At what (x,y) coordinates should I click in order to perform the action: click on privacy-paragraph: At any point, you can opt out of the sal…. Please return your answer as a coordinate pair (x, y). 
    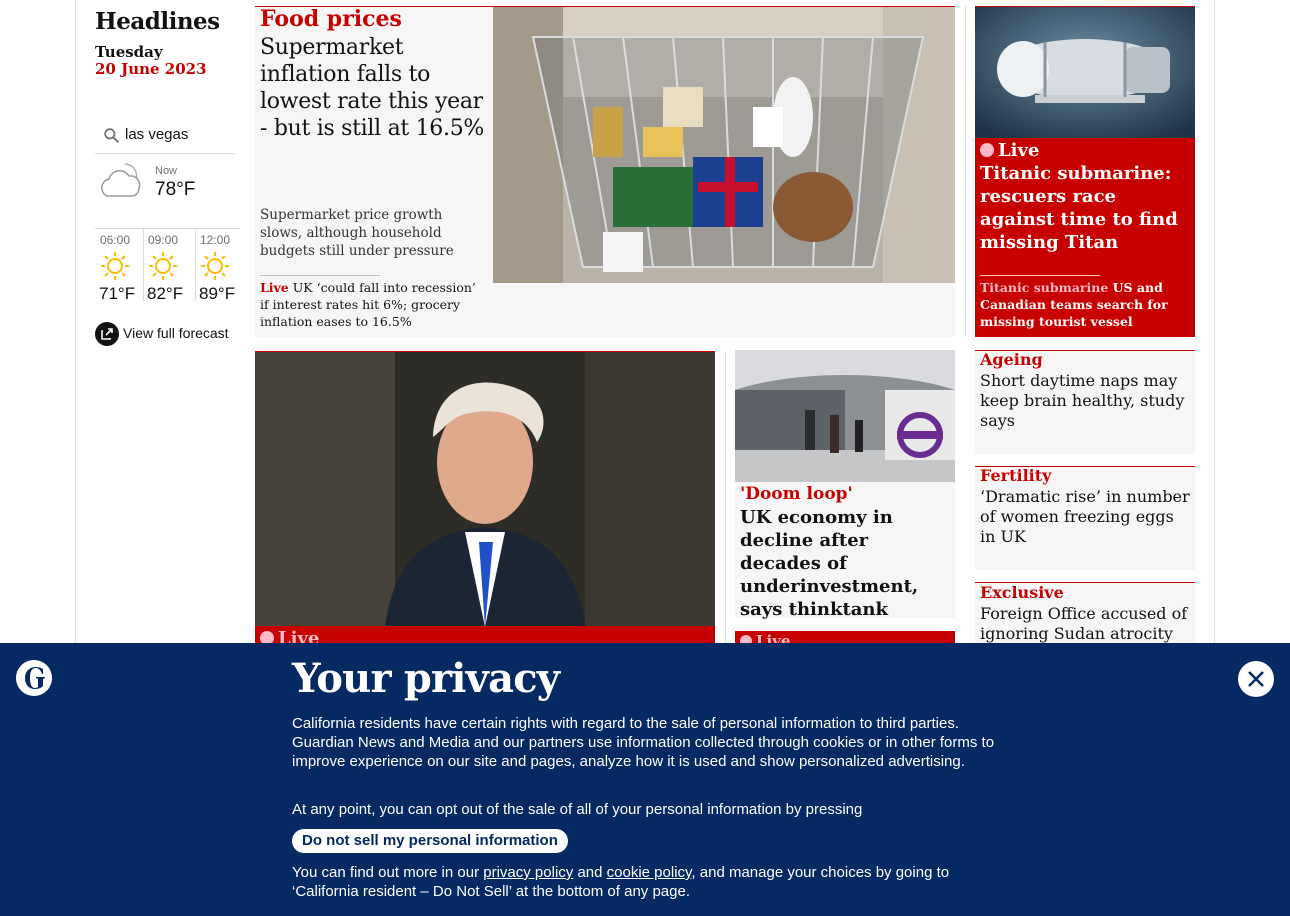
    Looking at the image, I should click on (577, 809).